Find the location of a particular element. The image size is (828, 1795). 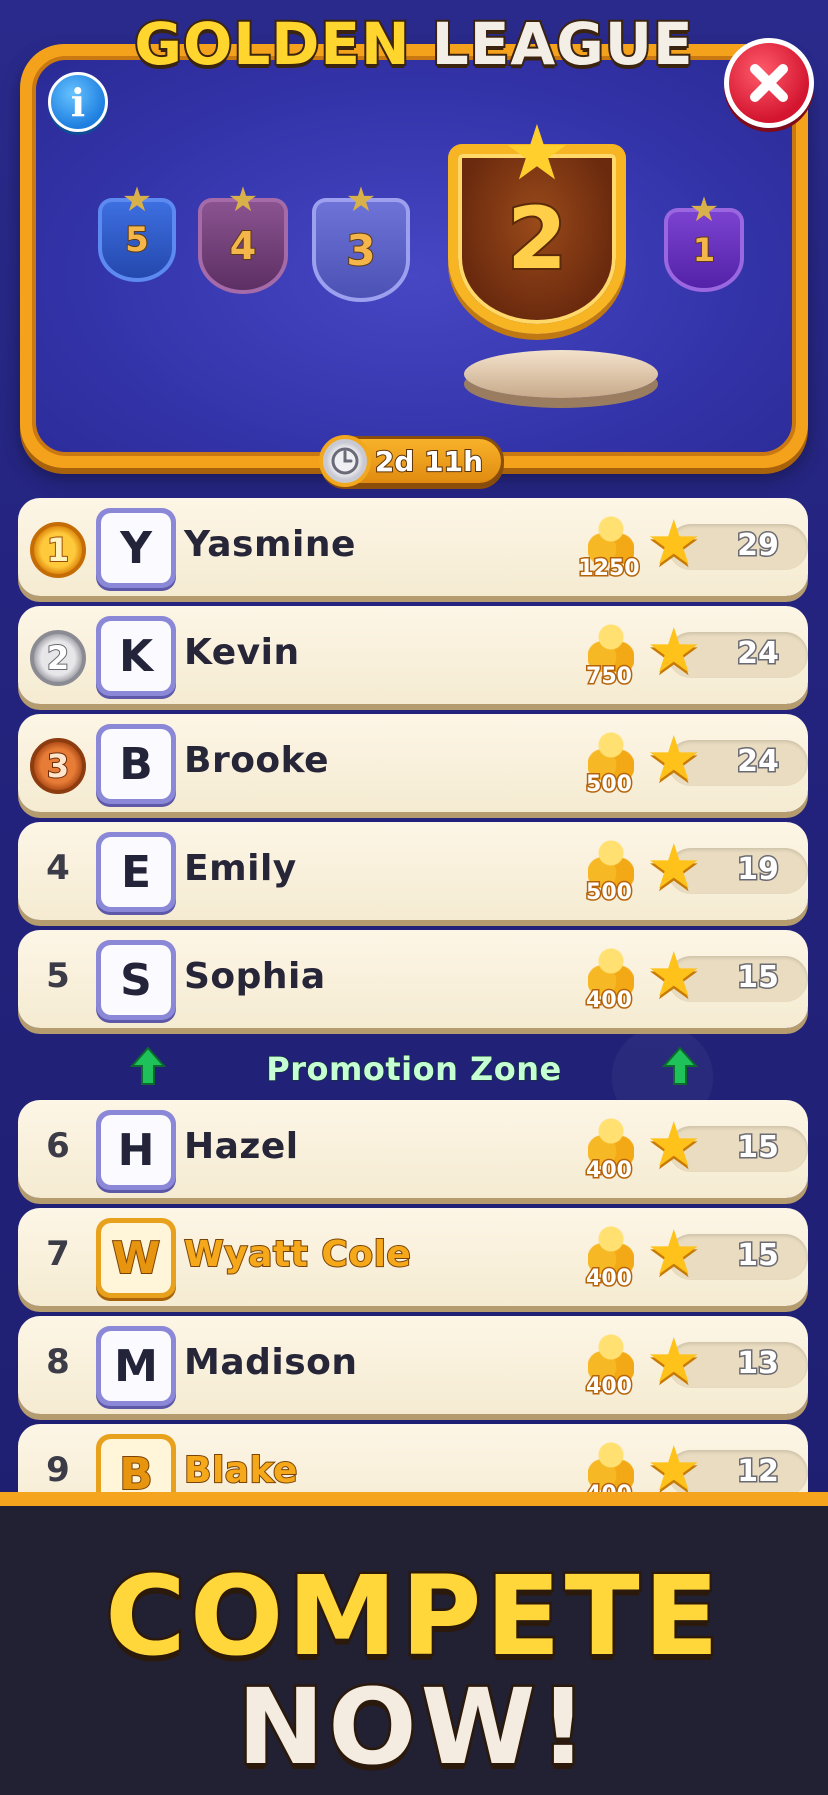

player-avatar: K is located at coordinates (136, 656).